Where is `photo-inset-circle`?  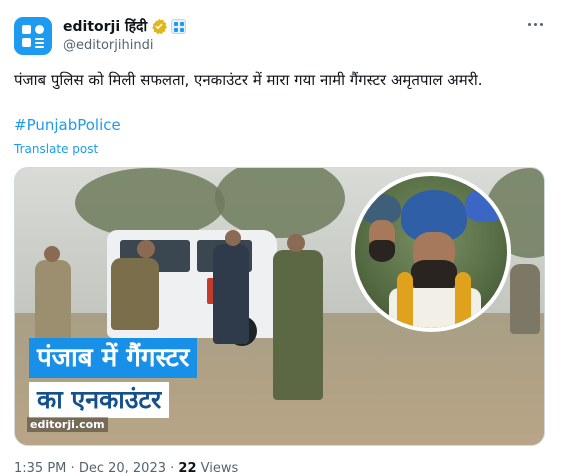
photo-inset-circle is located at coordinates (431, 252).